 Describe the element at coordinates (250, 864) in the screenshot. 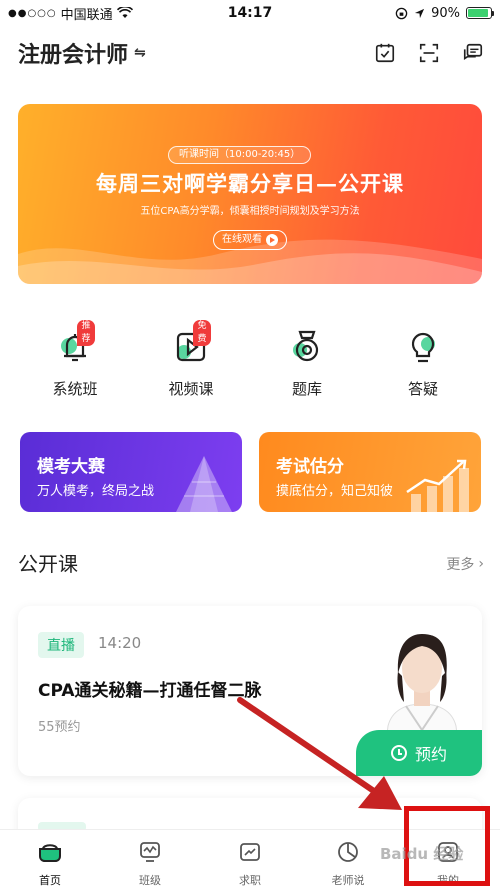

I see `nav-job: 求职` at that location.